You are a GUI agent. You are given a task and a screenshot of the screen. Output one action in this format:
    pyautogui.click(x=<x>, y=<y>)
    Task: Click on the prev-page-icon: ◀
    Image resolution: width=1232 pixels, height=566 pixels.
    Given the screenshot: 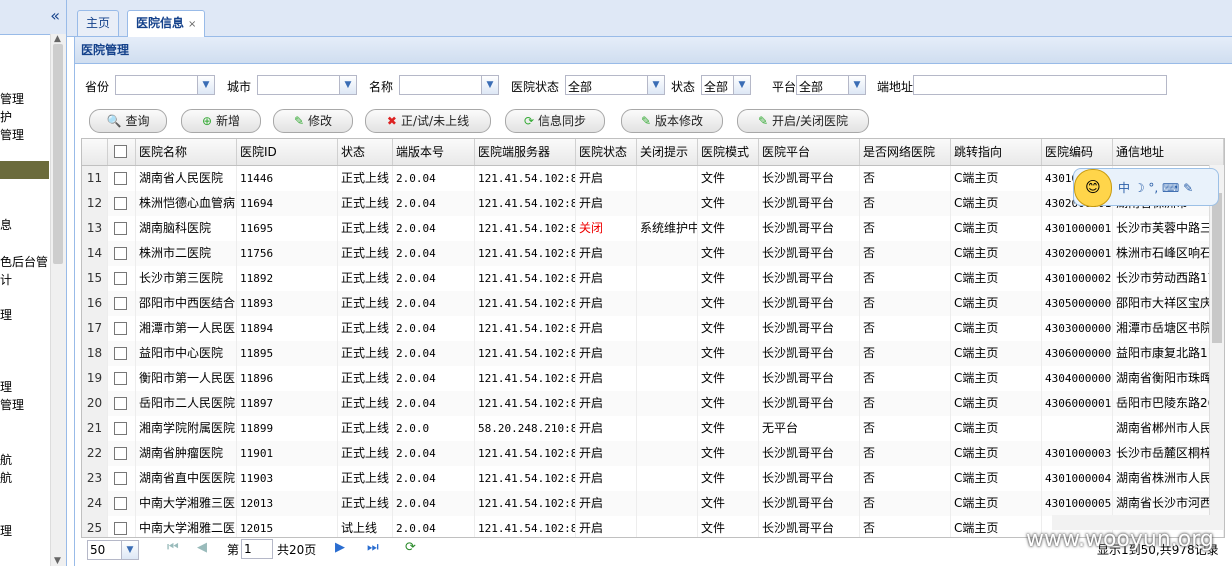 What is the action you would take?
    pyautogui.click(x=202, y=547)
    